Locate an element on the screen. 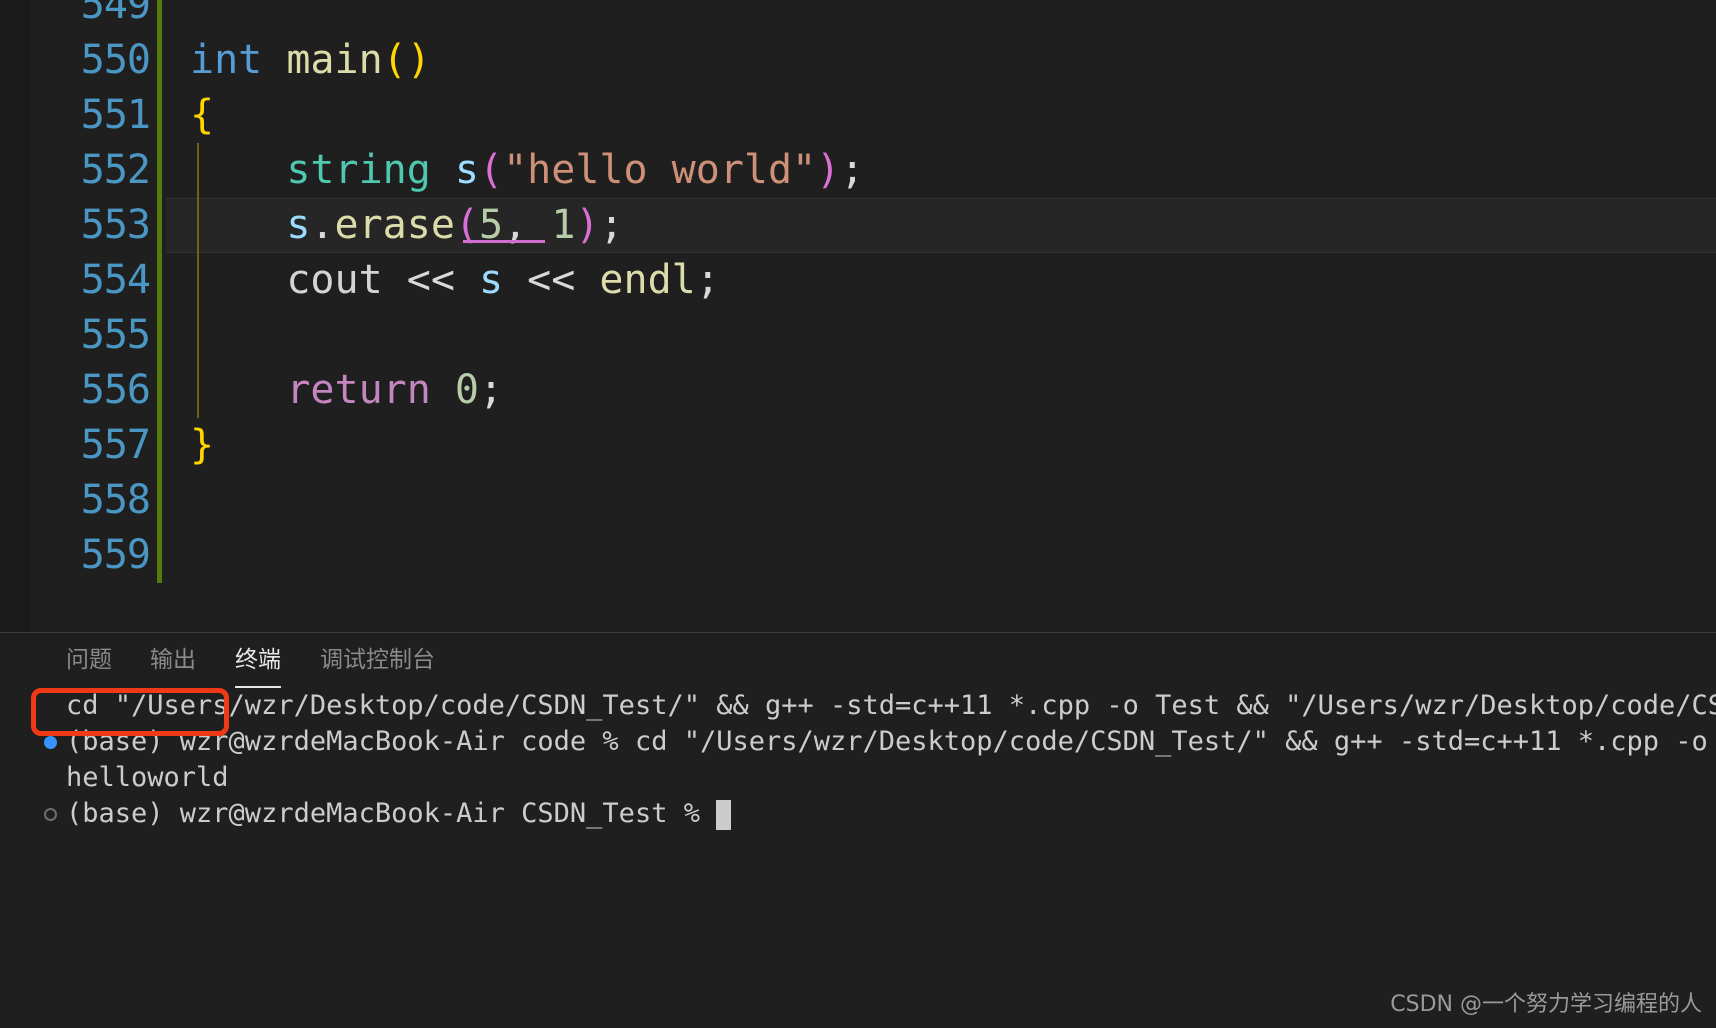 The width and height of the screenshot is (1716, 1028). line-number: 558 is located at coordinates (115, 500).